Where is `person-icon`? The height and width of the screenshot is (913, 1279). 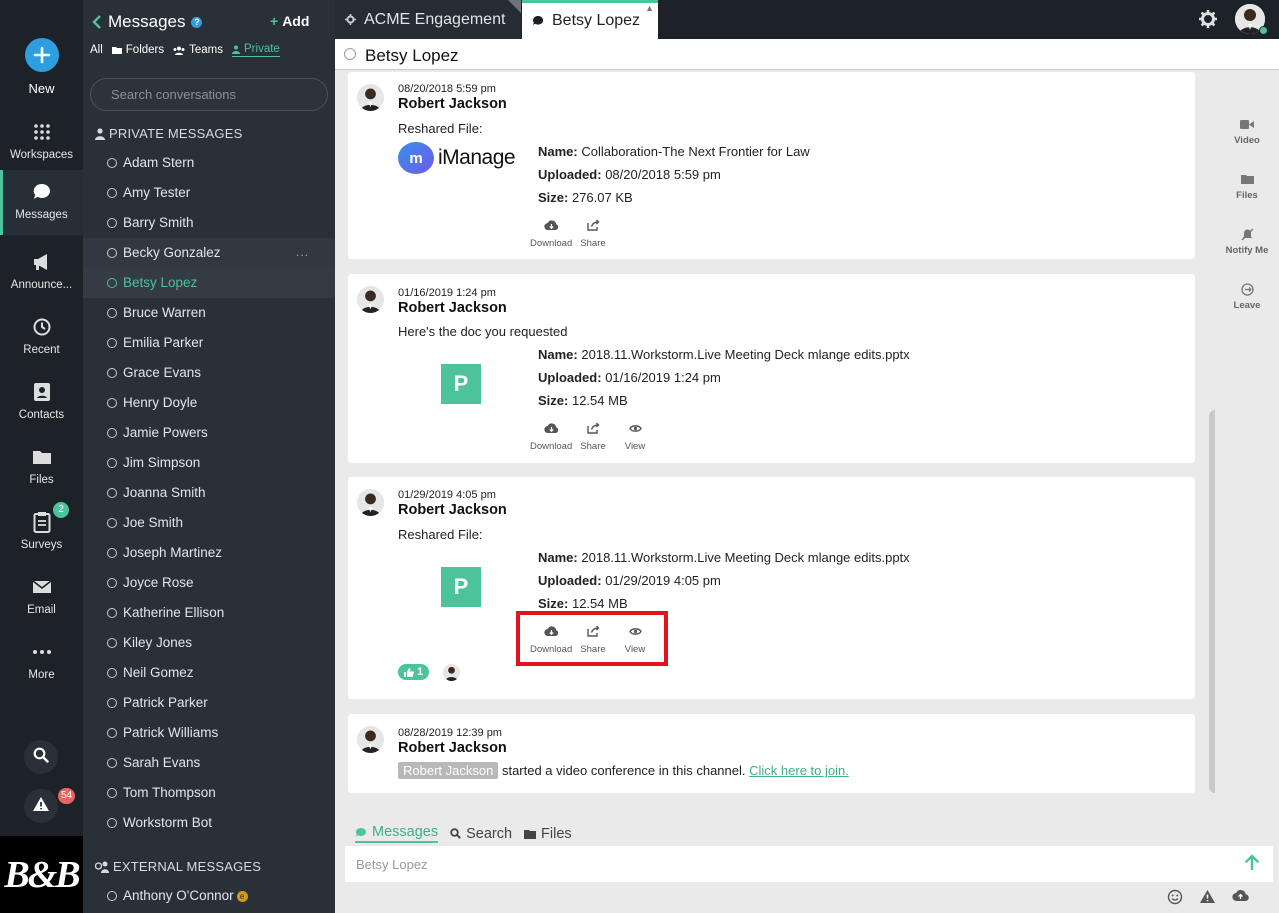 person-icon is located at coordinates (236, 49).